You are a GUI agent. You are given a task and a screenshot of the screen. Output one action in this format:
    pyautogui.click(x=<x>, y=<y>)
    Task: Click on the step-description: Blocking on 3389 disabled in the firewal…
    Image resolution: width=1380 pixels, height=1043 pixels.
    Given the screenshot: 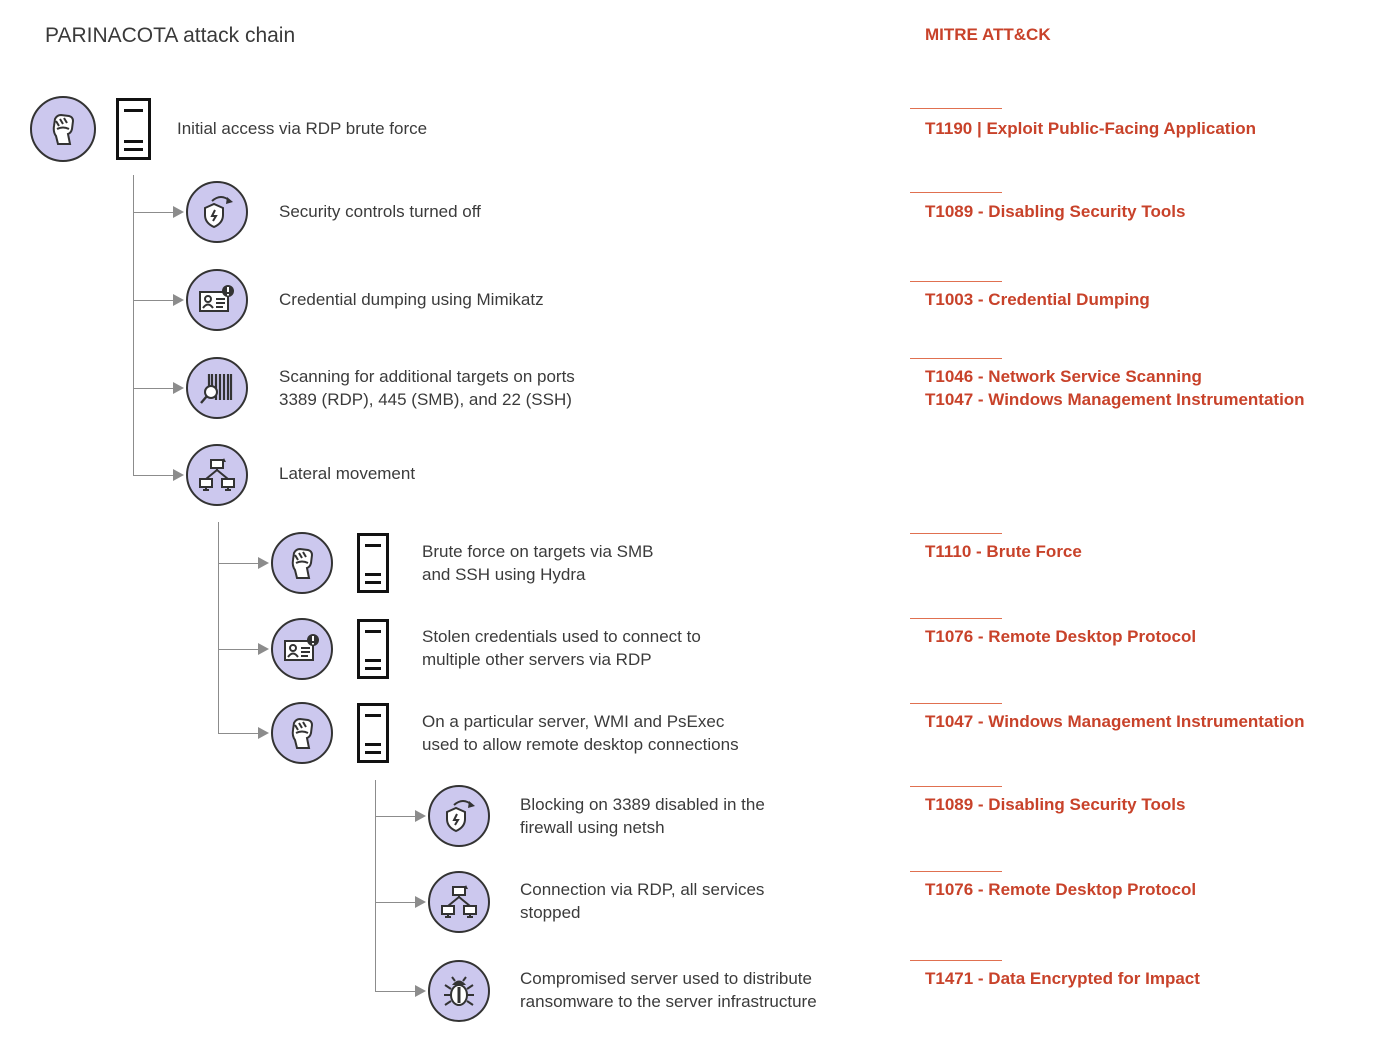 What is the action you would take?
    pyautogui.click(x=642, y=816)
    